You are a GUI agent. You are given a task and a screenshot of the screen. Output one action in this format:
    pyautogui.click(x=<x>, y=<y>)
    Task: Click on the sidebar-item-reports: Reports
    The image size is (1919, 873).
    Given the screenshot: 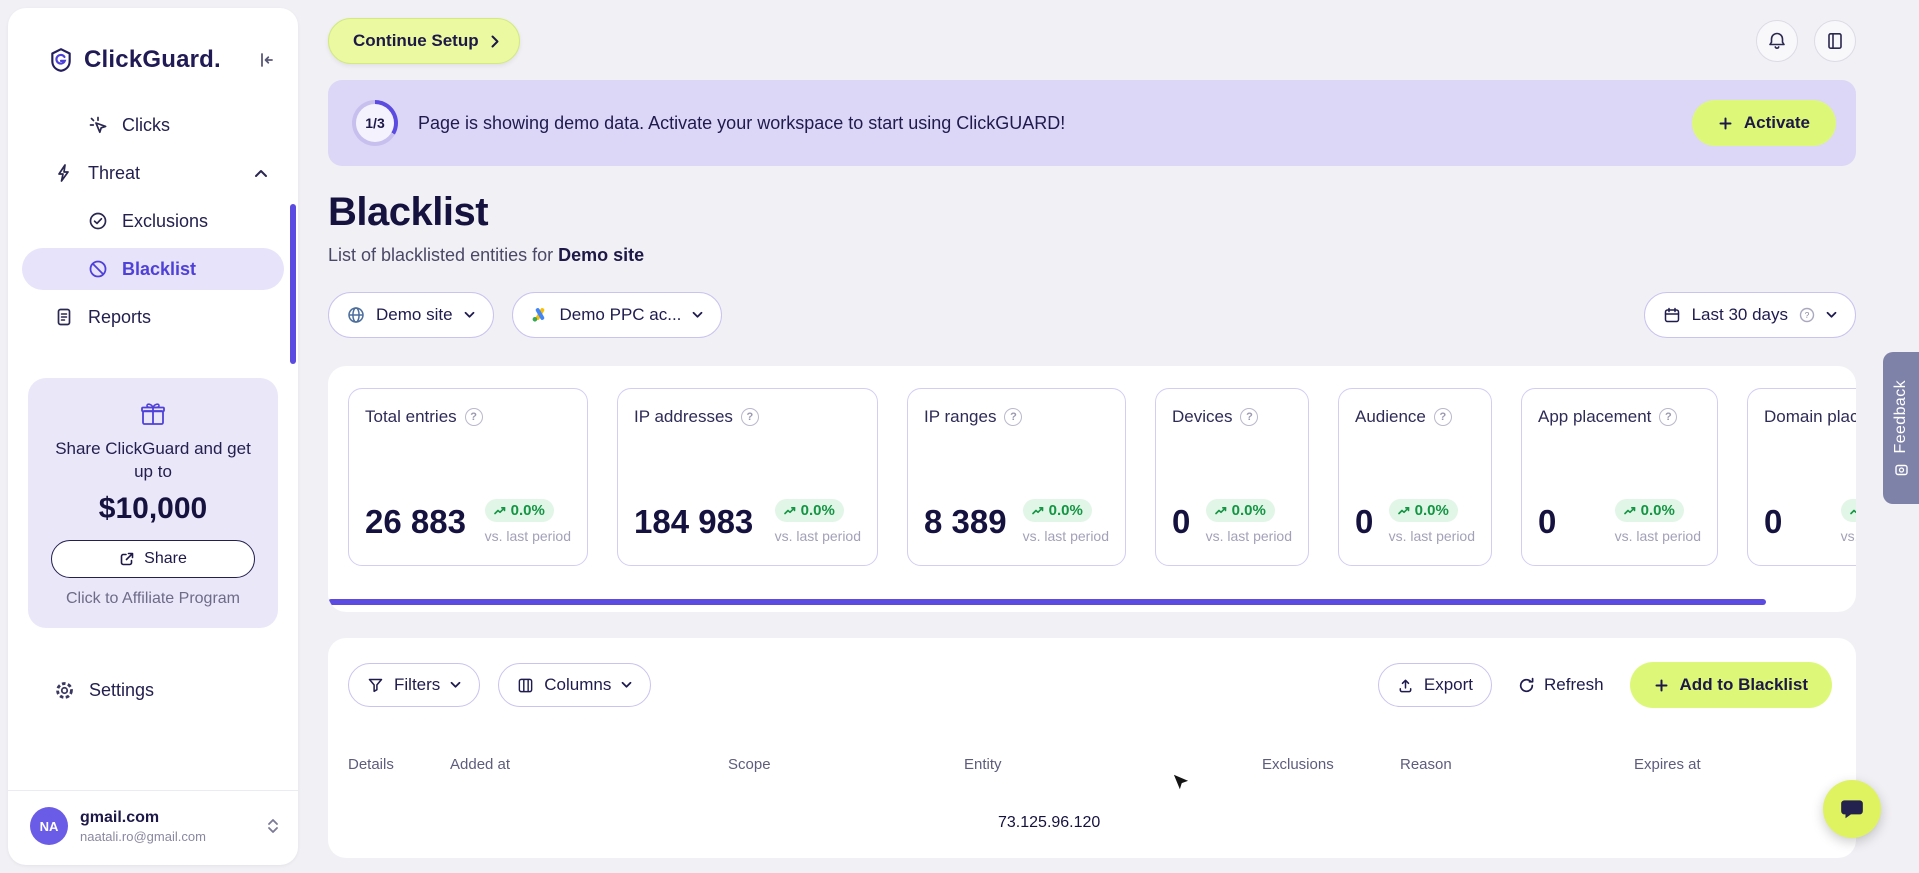 What is the action you would take?
    pyautogui.click(x=153, y=317)
    